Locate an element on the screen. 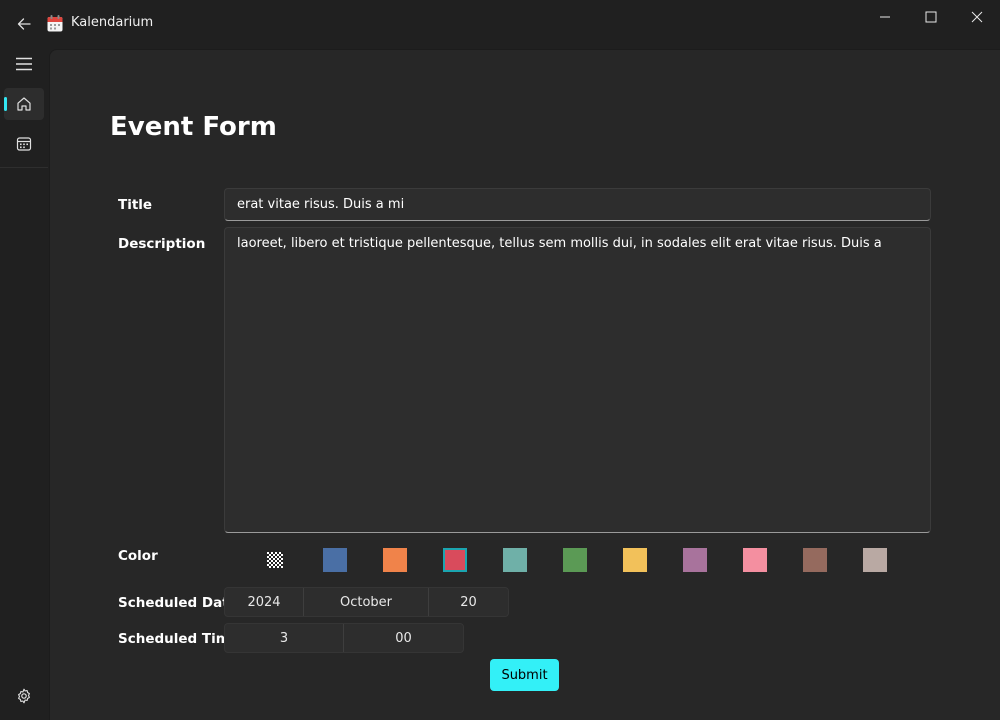 This screenshot has height=720, width=1000. back-arrow-icon is located at coordinates (24, 24).